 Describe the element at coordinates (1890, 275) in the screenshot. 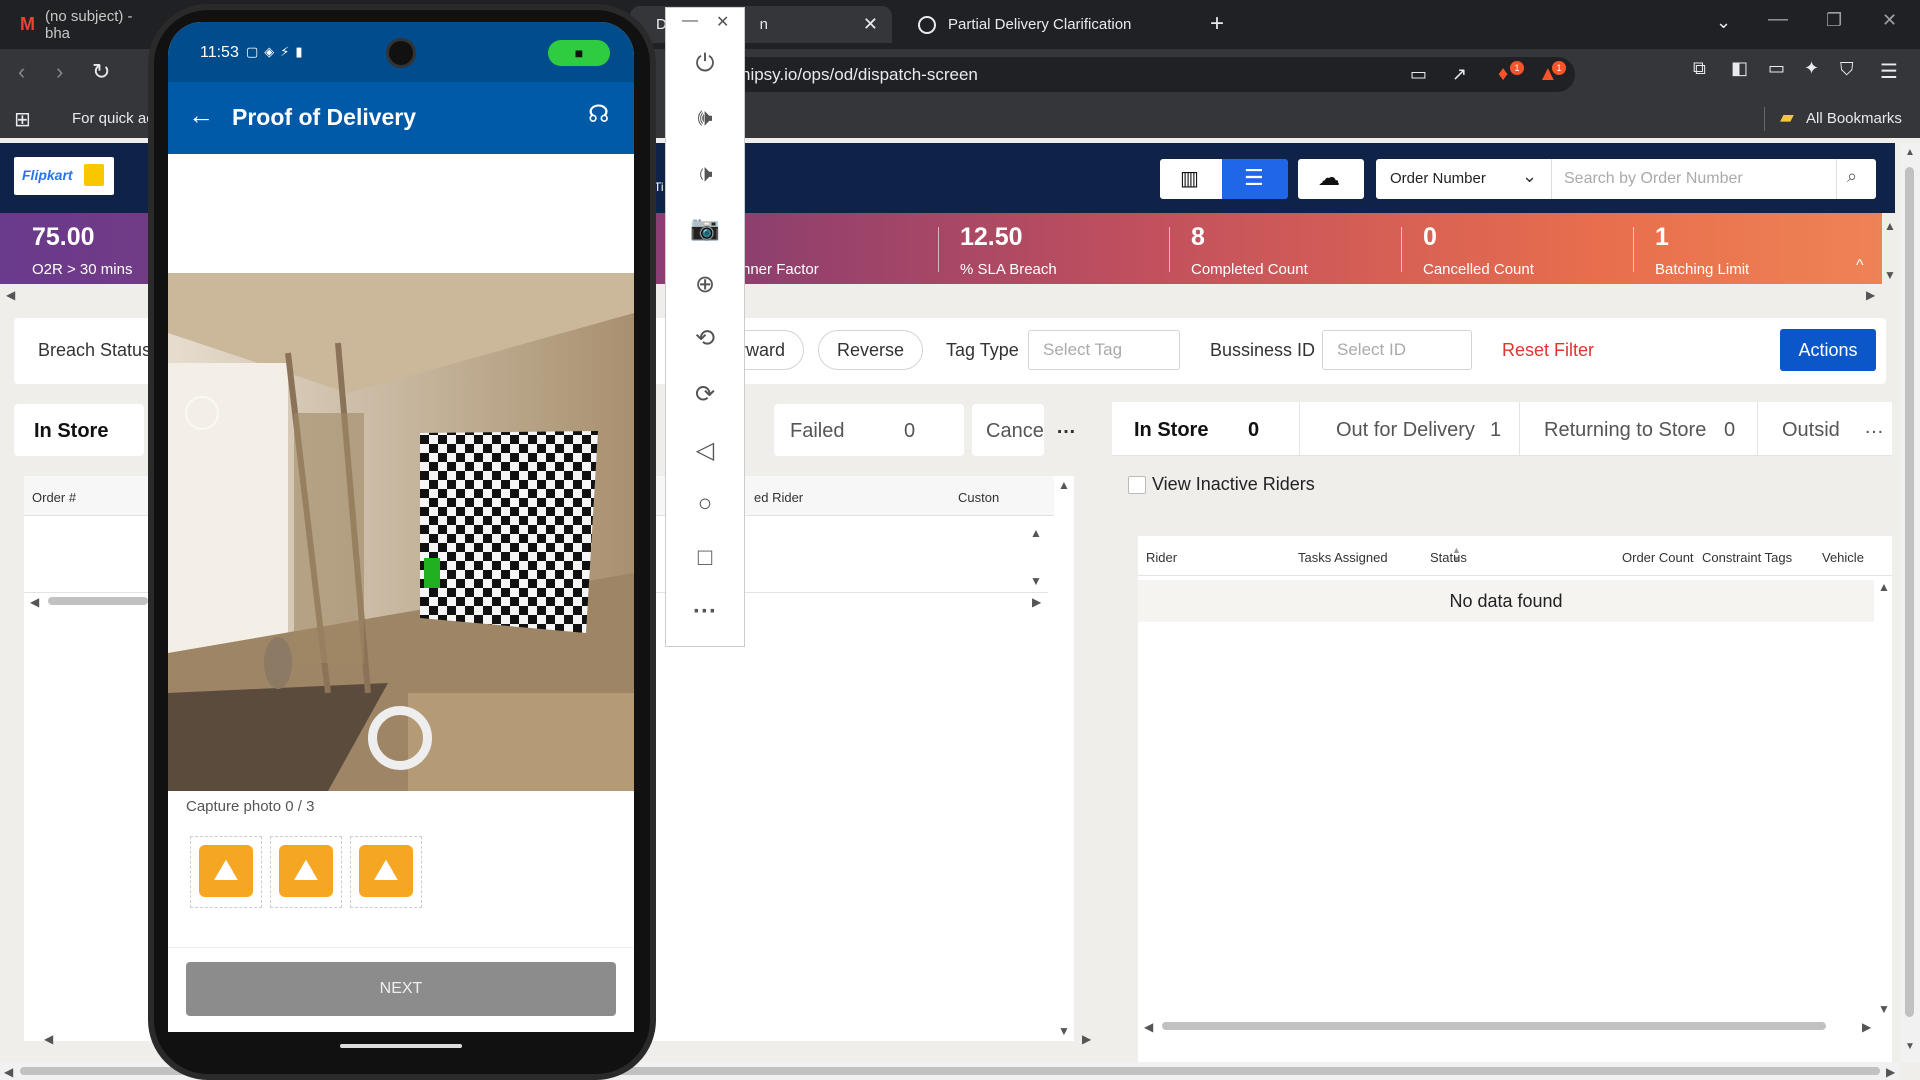

I see `stats-scroll-down-icon: ▼` at that location.